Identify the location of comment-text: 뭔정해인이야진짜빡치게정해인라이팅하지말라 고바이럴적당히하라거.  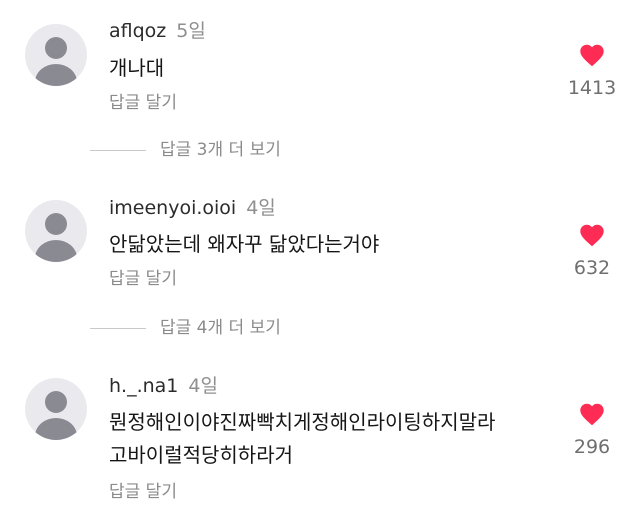
(302, 439).